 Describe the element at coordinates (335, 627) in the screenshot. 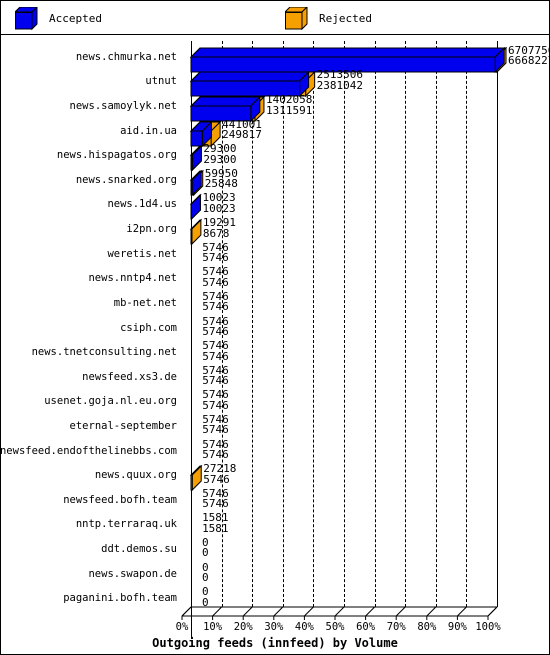

I see `x-tick-50pct: 50%` at that location.